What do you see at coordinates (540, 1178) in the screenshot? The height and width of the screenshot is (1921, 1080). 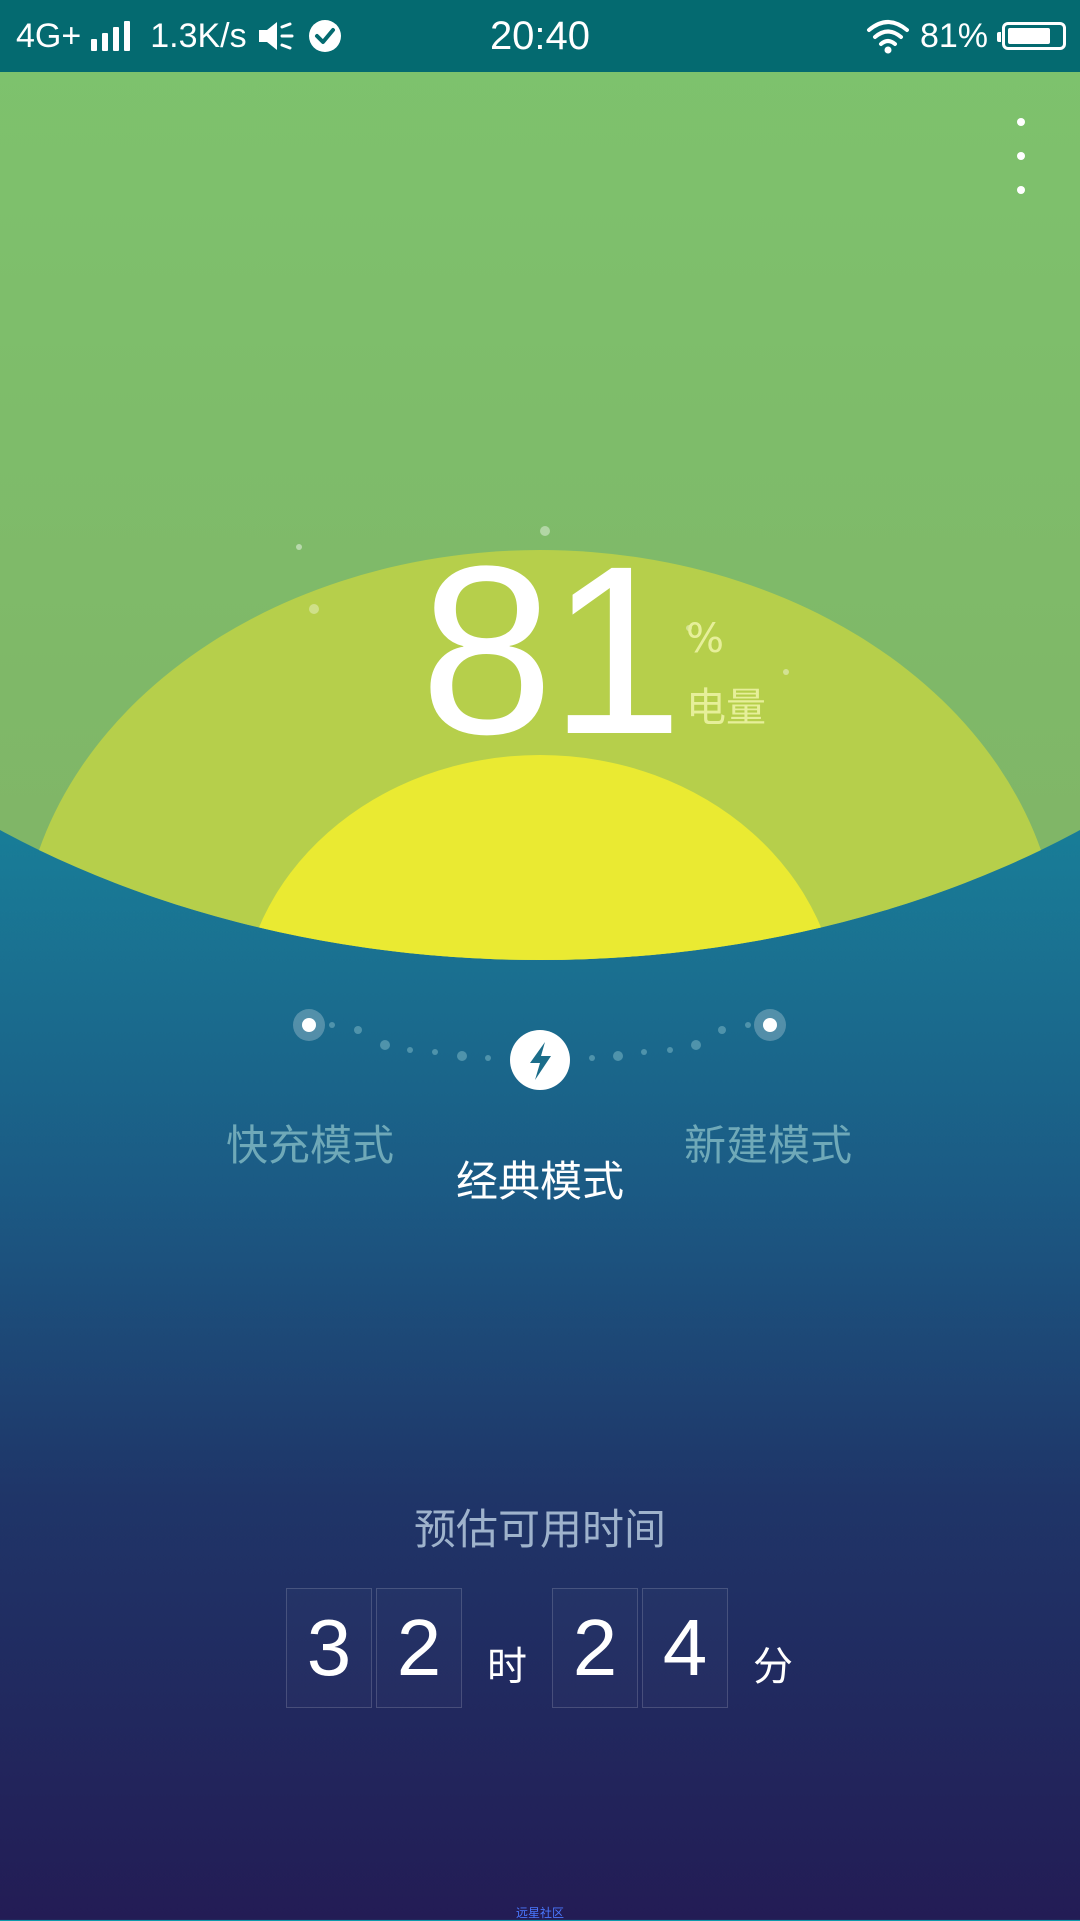 I see `mode-classic: 经典模式` at bounding box center [540, 1178].